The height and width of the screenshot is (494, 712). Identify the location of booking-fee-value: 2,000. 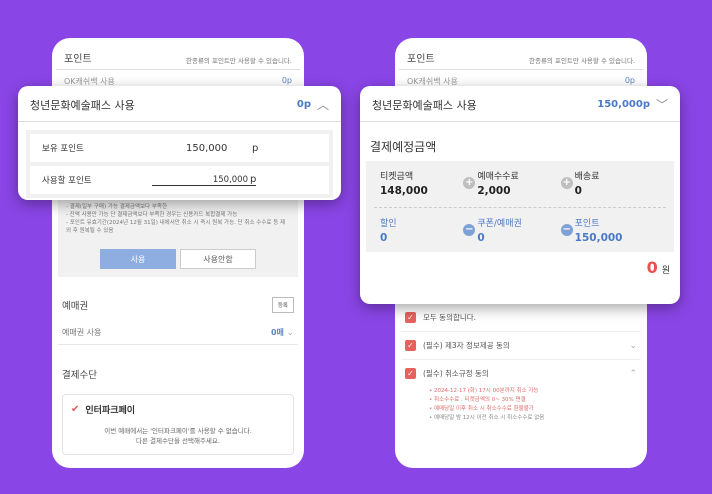
(494, 191).